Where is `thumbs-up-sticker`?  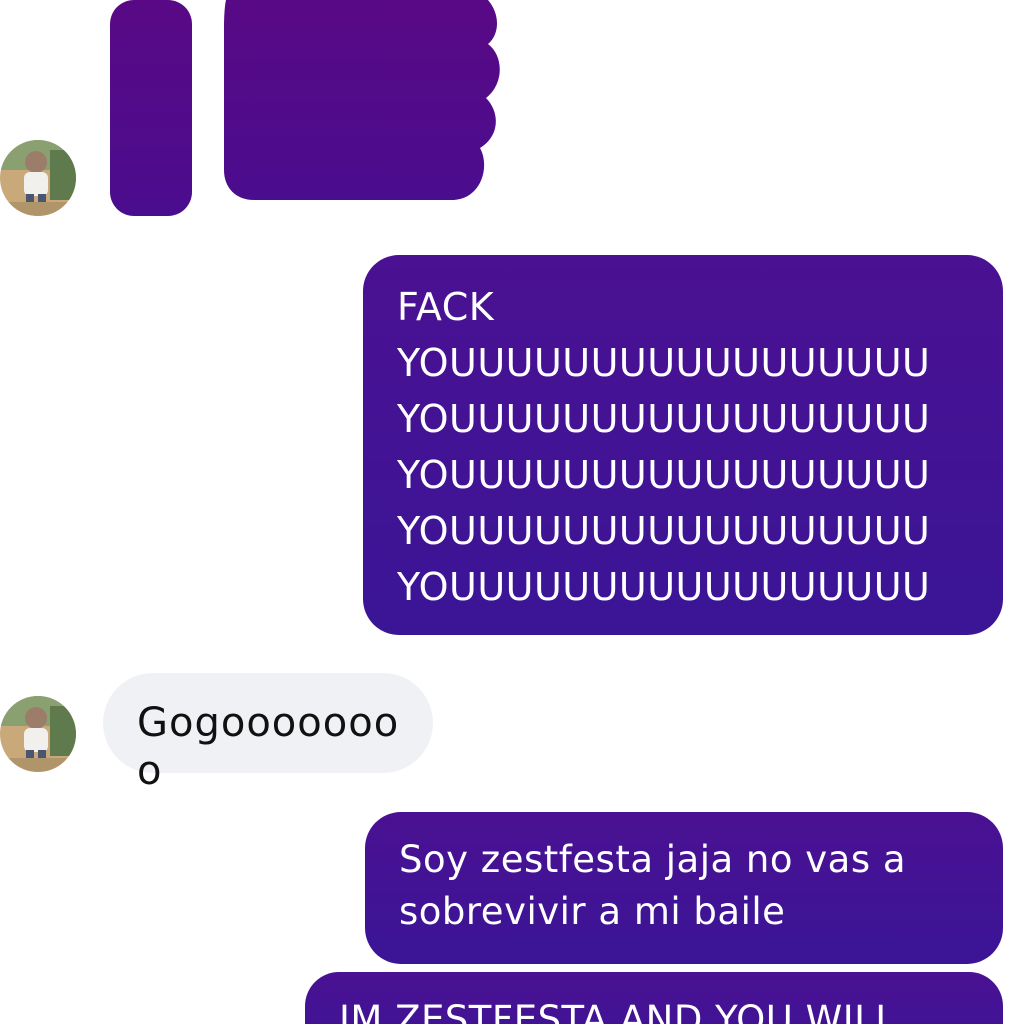
thumbs-up-sticker is located at coordinates (308, 110).